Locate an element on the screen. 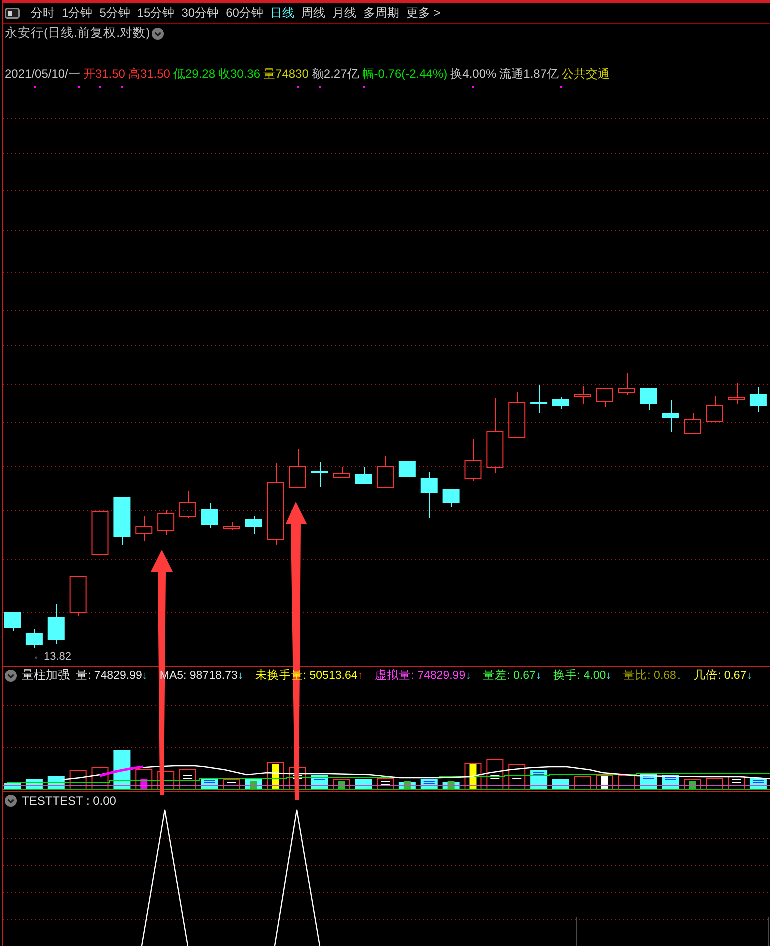 The image size is (770, 946). indicator-value: 量比: 0.68 is located at coordinates (650, 675).